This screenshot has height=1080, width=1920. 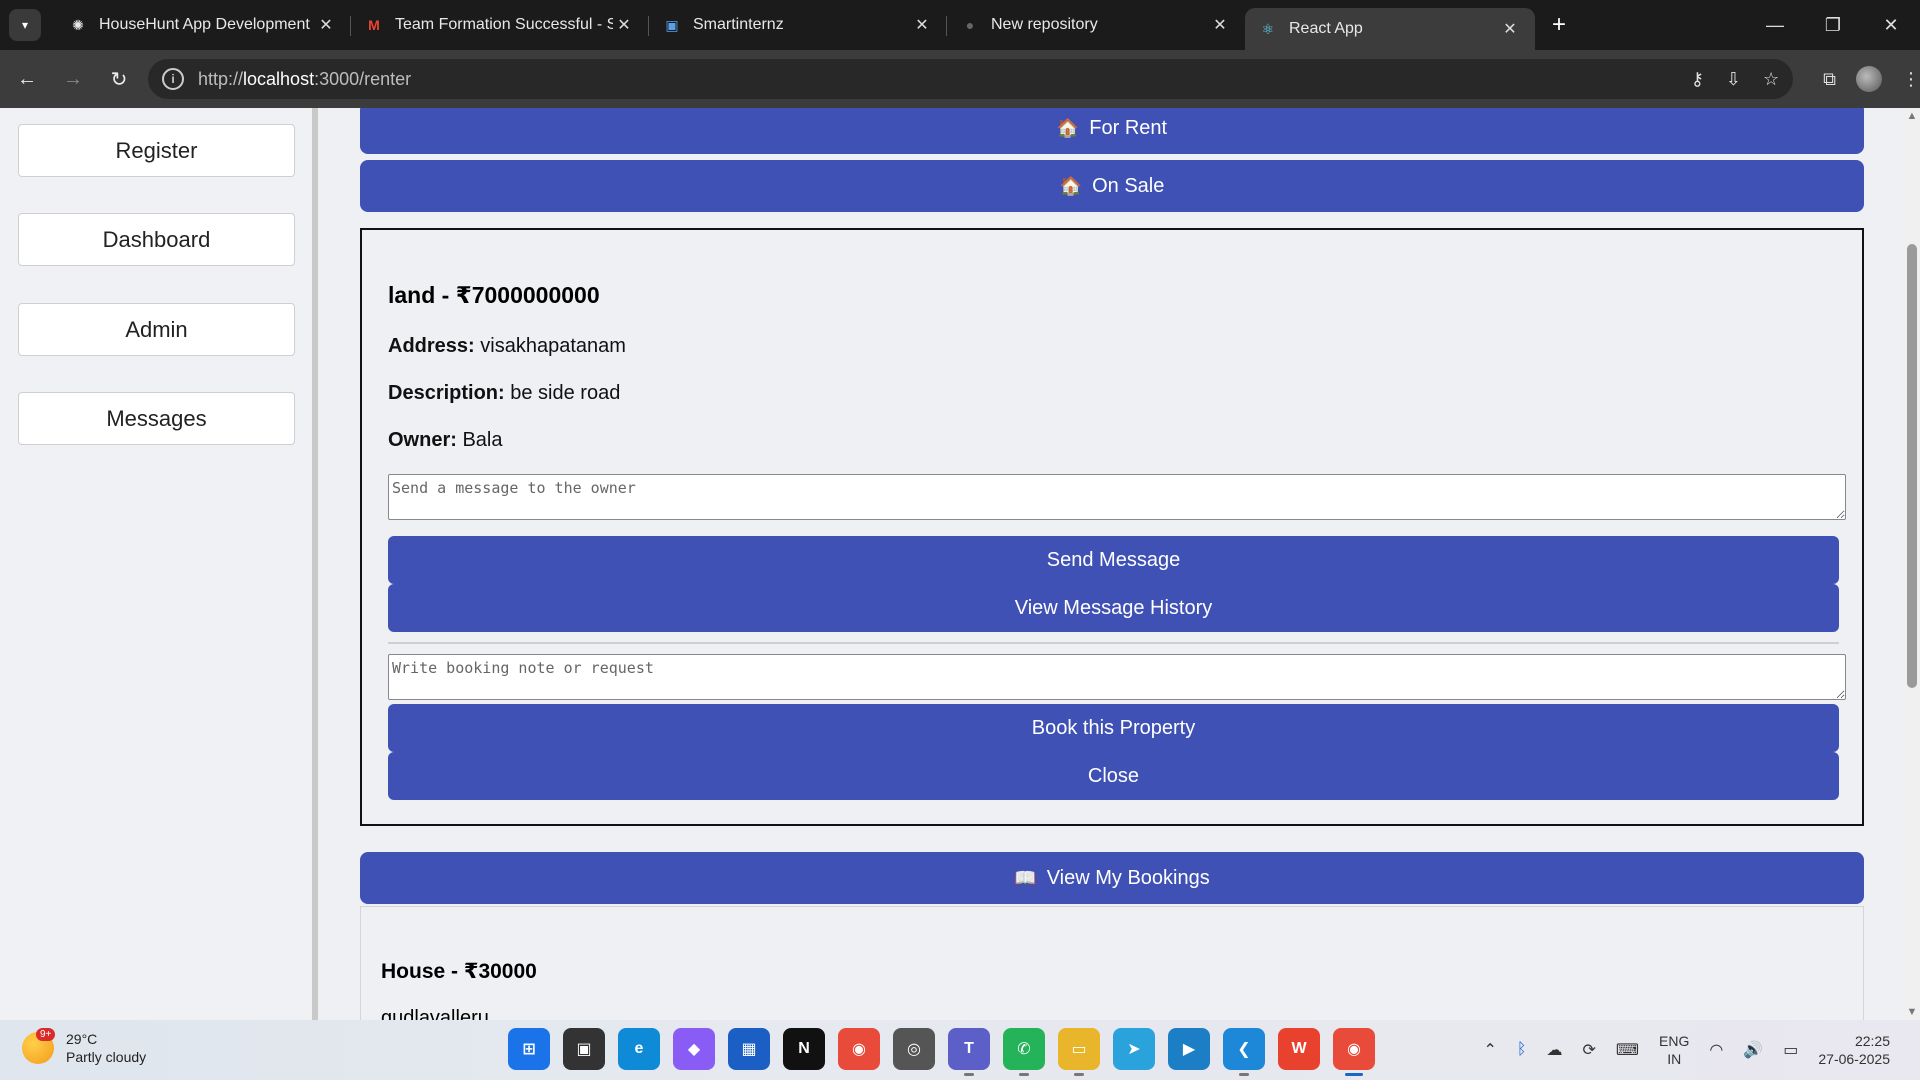 What do you see at coordinates (1912, 116) in the screenshot?
I see `scroll-up-icon: ▲` at bounding box center [1912, 116].